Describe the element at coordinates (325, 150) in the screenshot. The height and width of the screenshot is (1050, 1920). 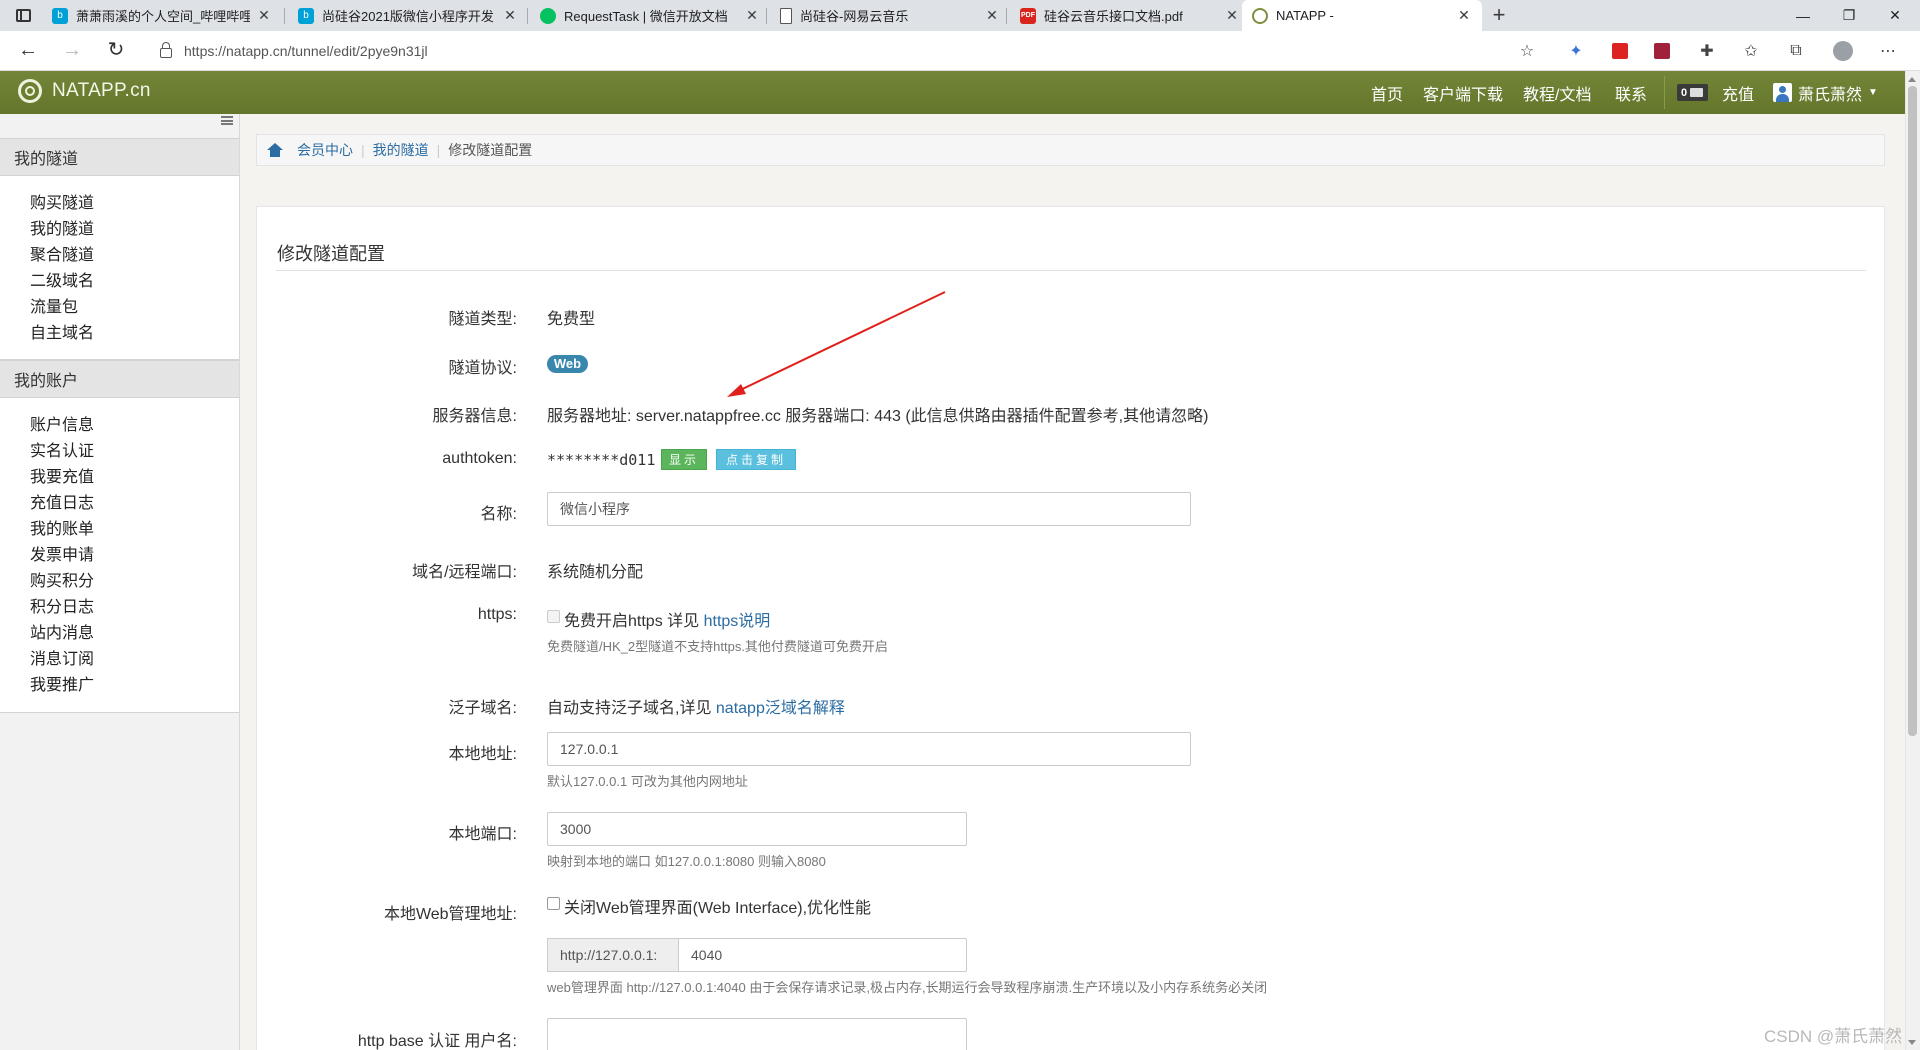
I see `breadcrumb-member-center: 会员中心` at that location.